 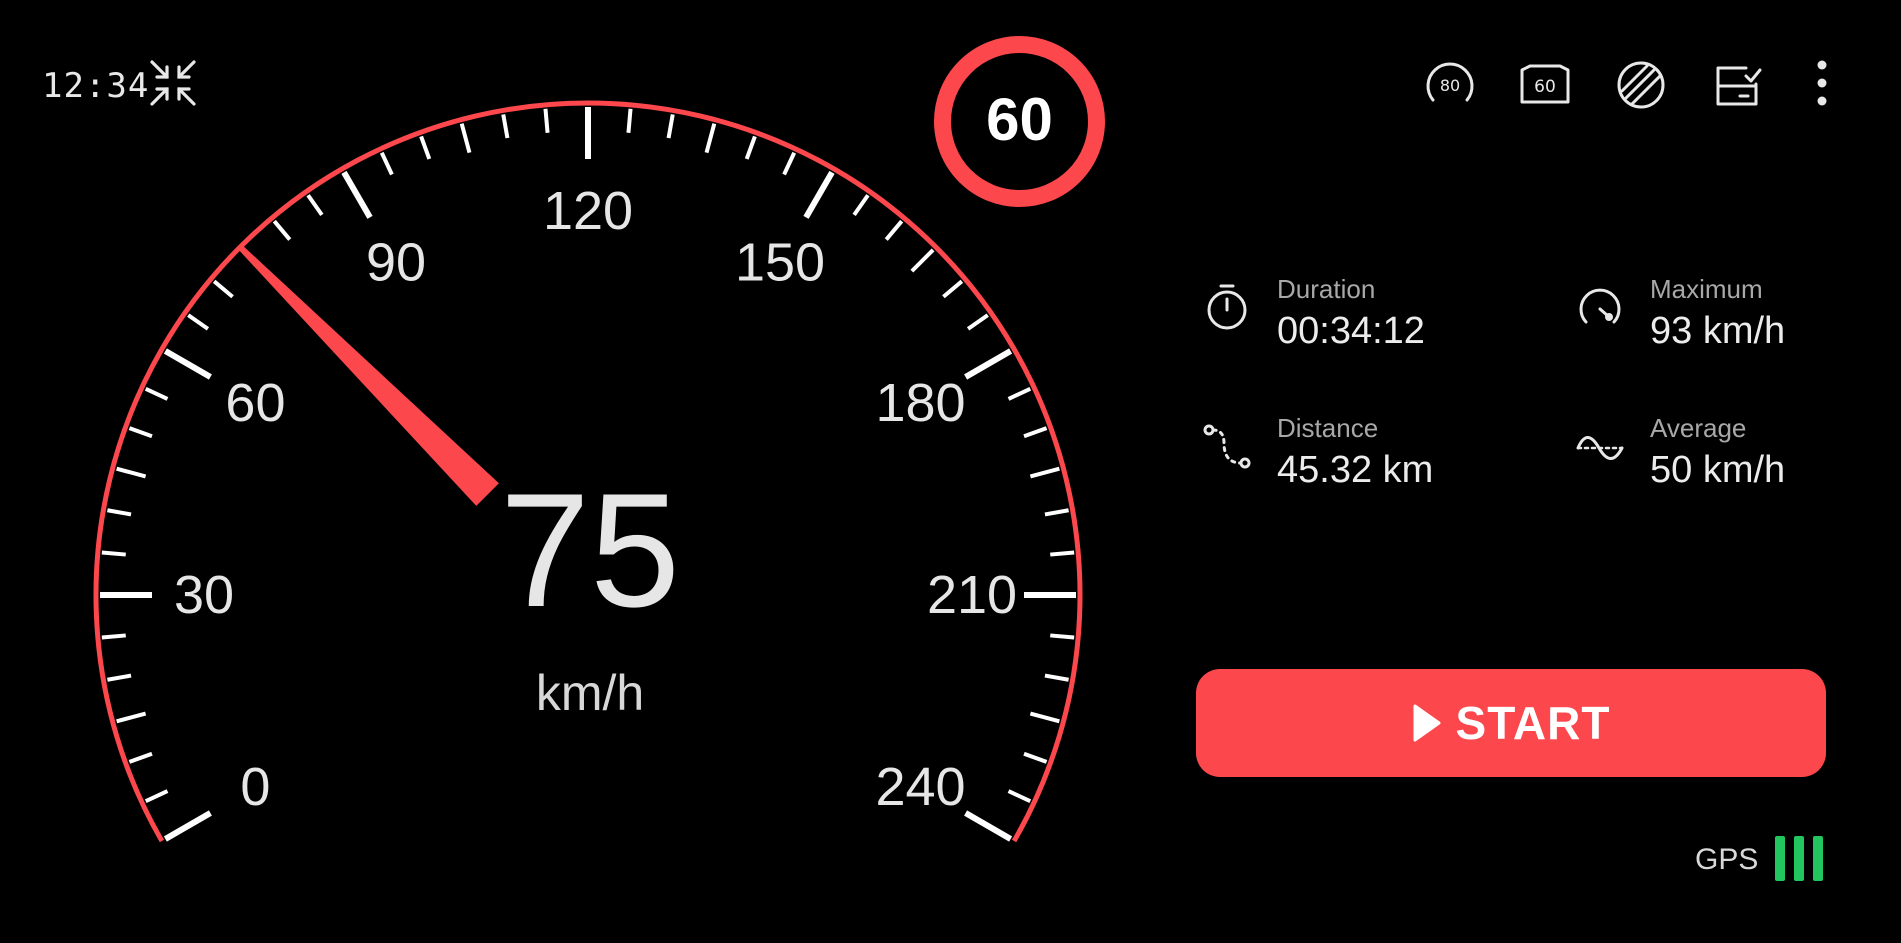 I want to click on gauge-tick-label: 60, so click(x=255, y=403).